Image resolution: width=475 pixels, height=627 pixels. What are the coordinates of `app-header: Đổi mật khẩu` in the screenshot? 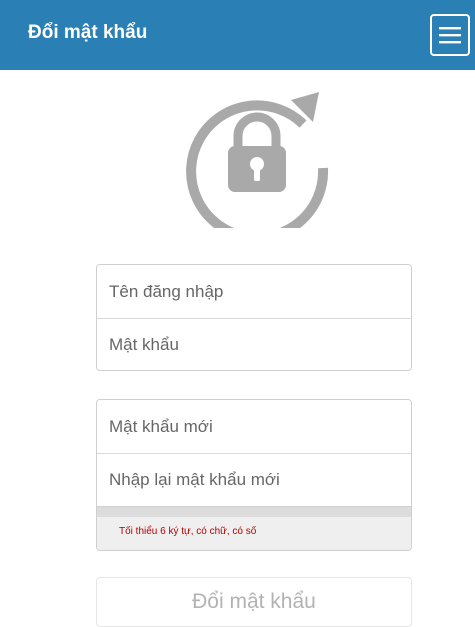 It's located at (237, 35).